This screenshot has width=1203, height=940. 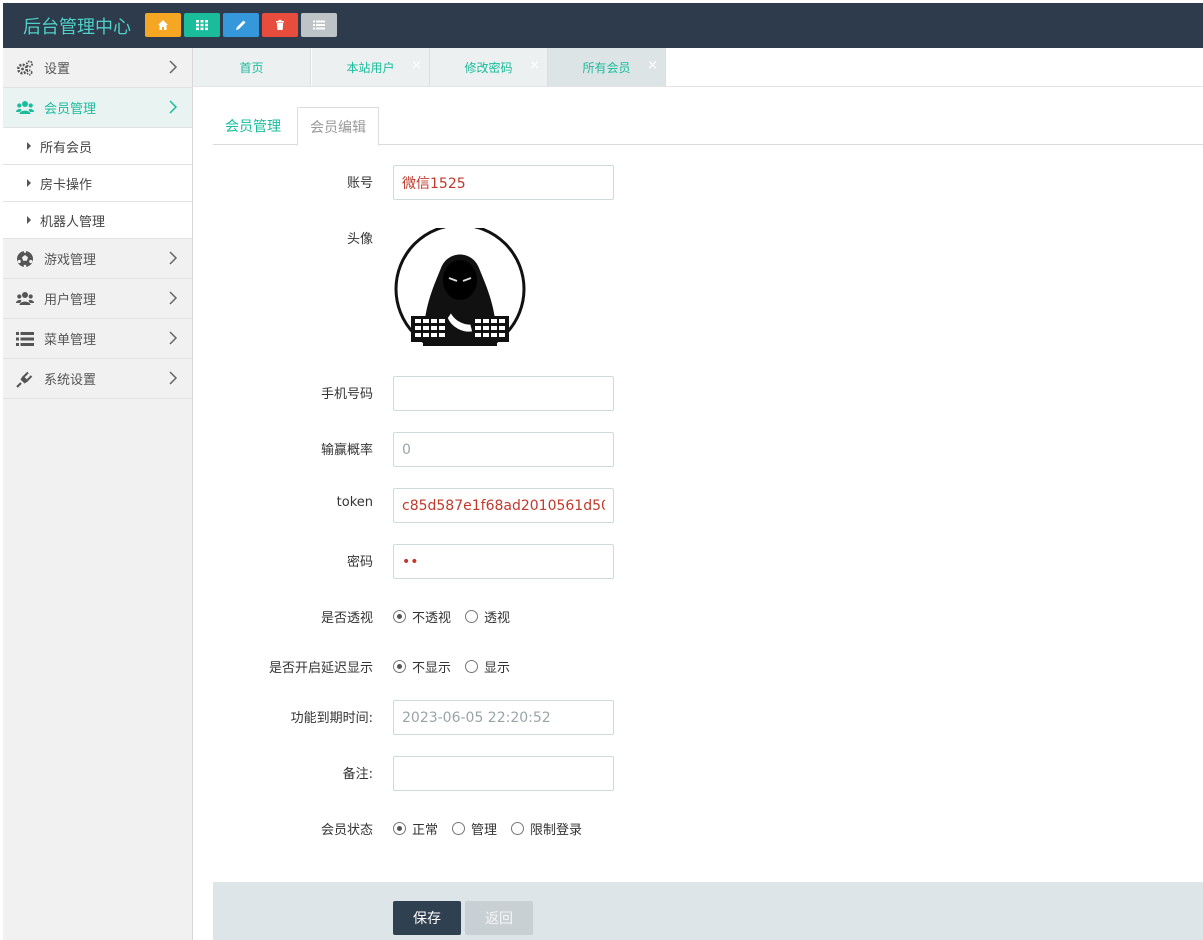 I want to click on sidebar-subitem-label: 机器人管理, so click(x=73, y=222).